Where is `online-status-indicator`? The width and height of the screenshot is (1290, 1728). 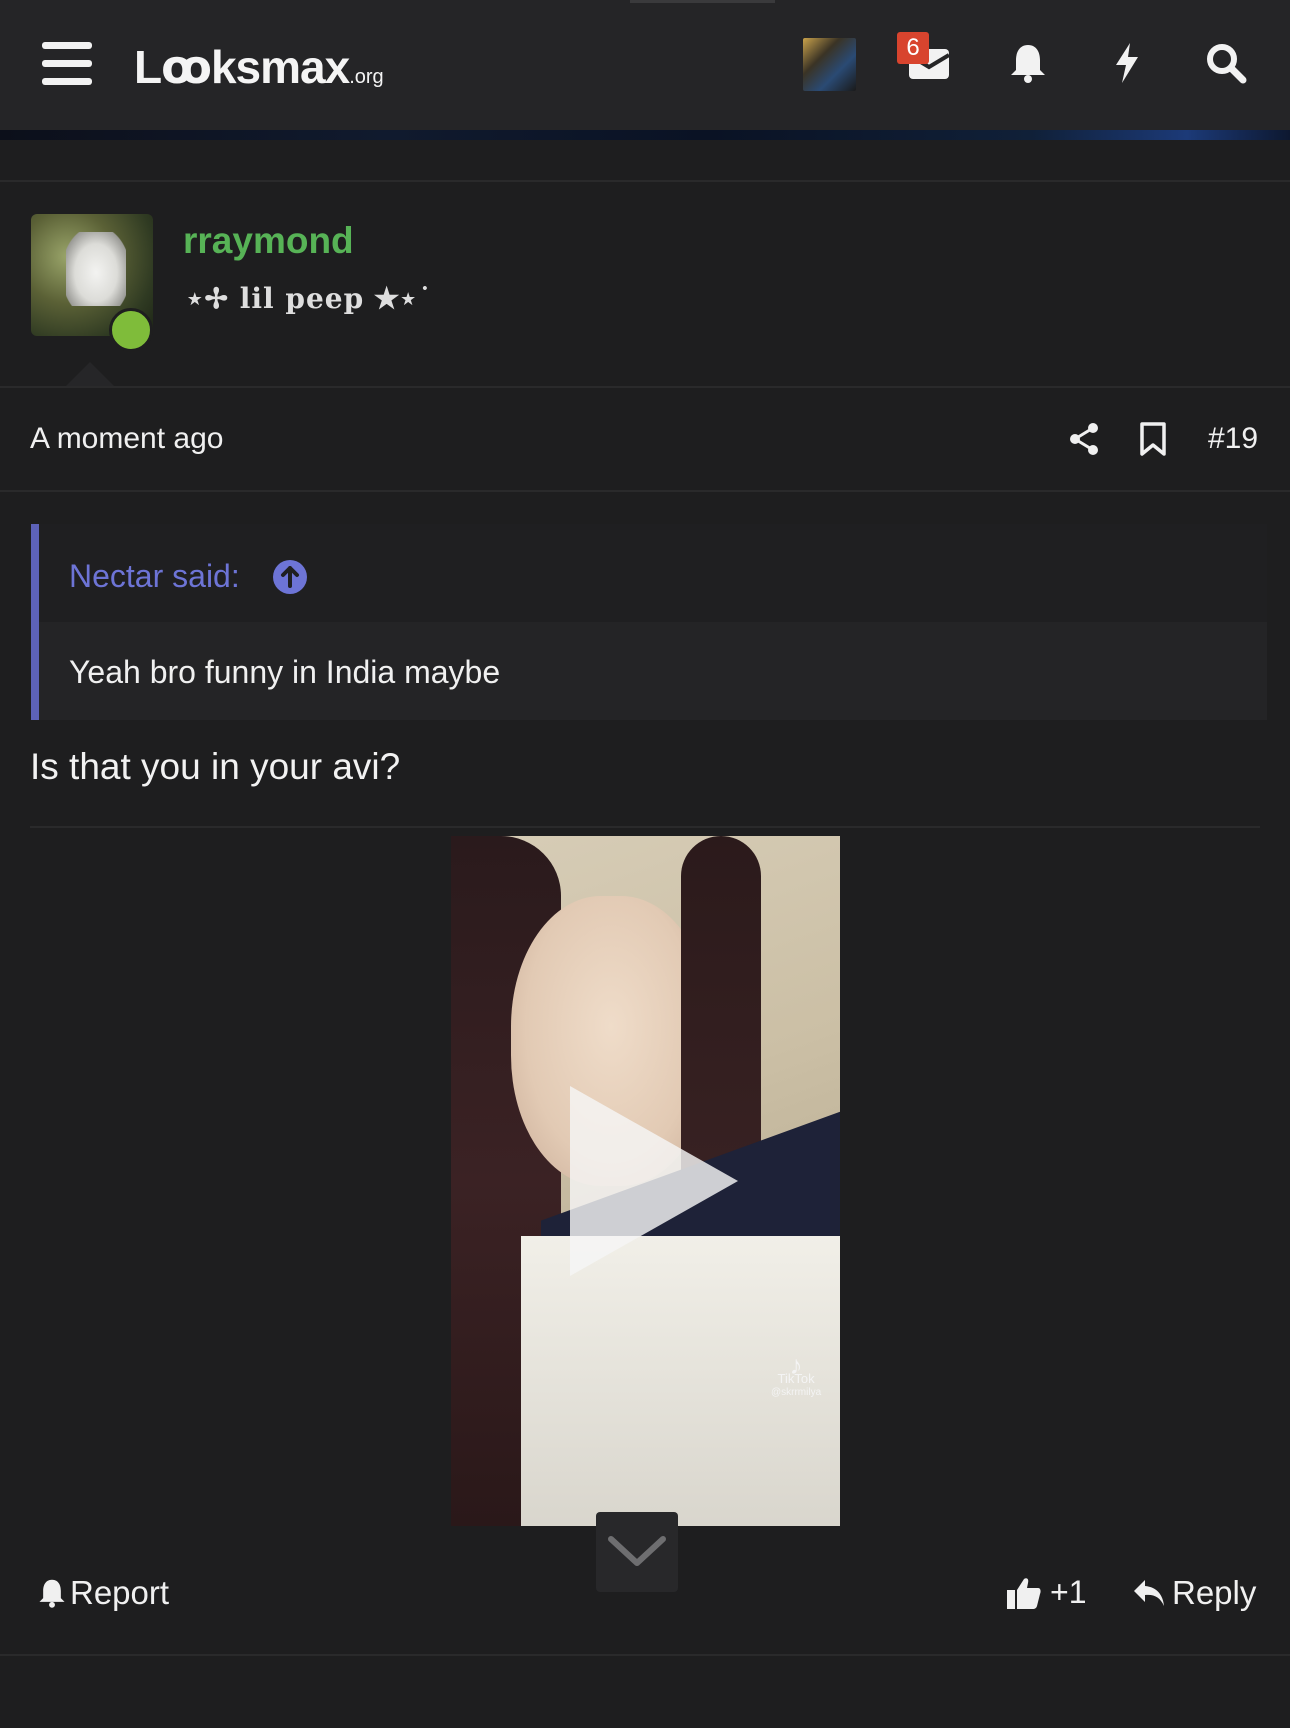 online-status-indicator is located at coordinates (131, 330).